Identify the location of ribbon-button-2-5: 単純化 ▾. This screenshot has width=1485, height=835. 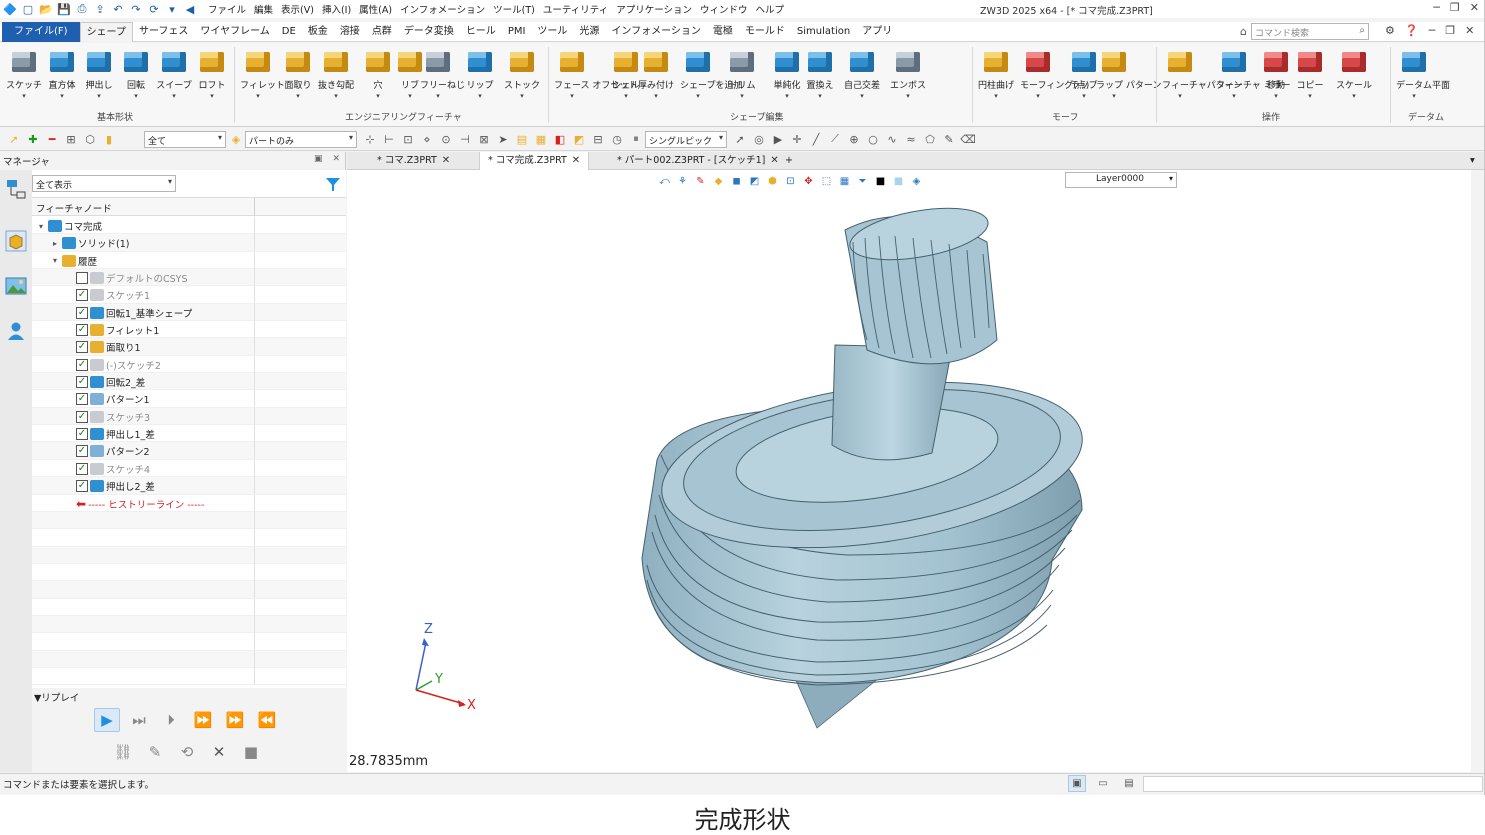
(787, 73).